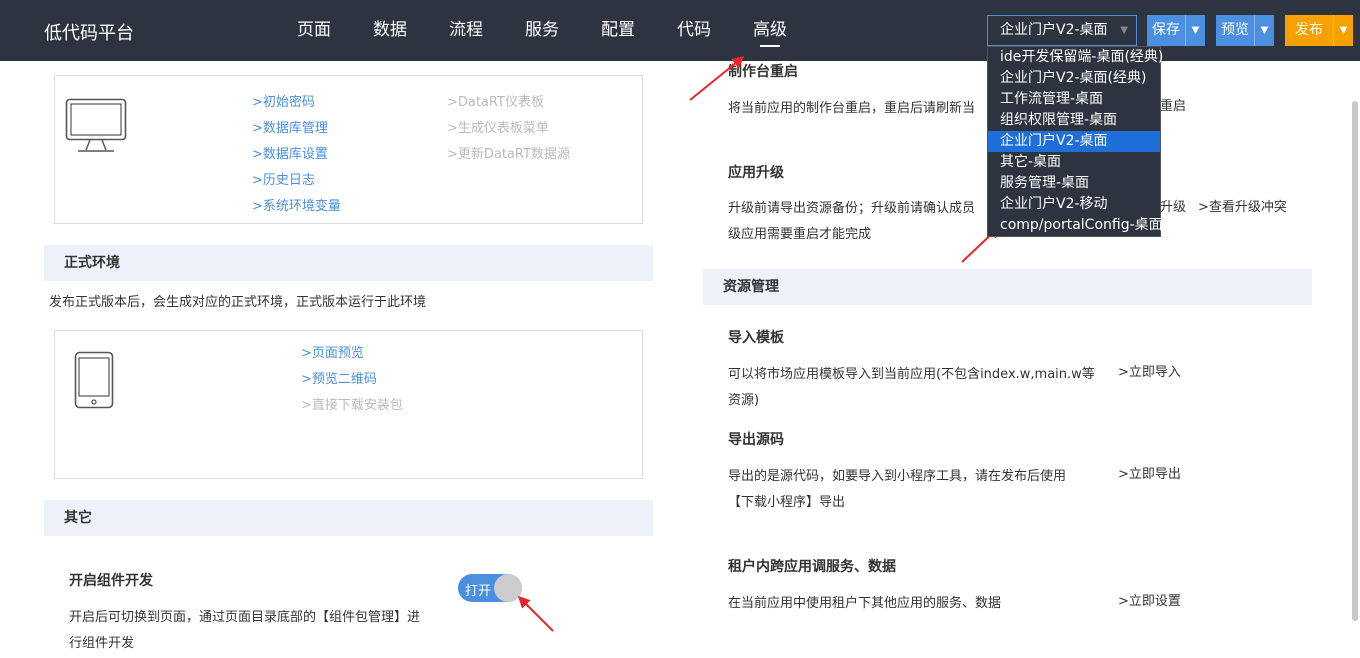  I want to click on link-download-package: >直接下载安装包, so click(352, 405).